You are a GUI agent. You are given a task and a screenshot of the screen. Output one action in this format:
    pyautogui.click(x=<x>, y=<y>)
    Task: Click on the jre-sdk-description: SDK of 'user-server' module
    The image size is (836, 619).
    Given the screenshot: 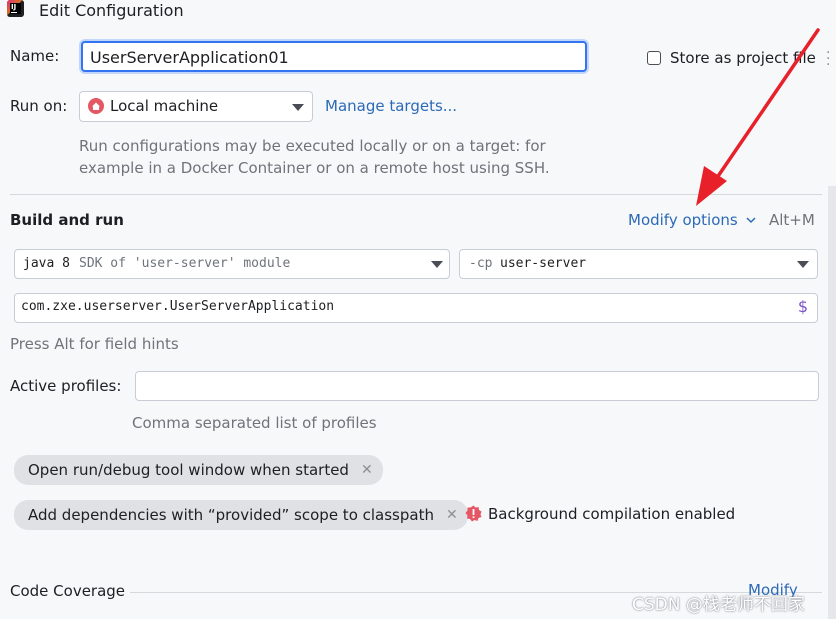 What is the action you would take?
    pyautogui.click(x=185, y=263)
    